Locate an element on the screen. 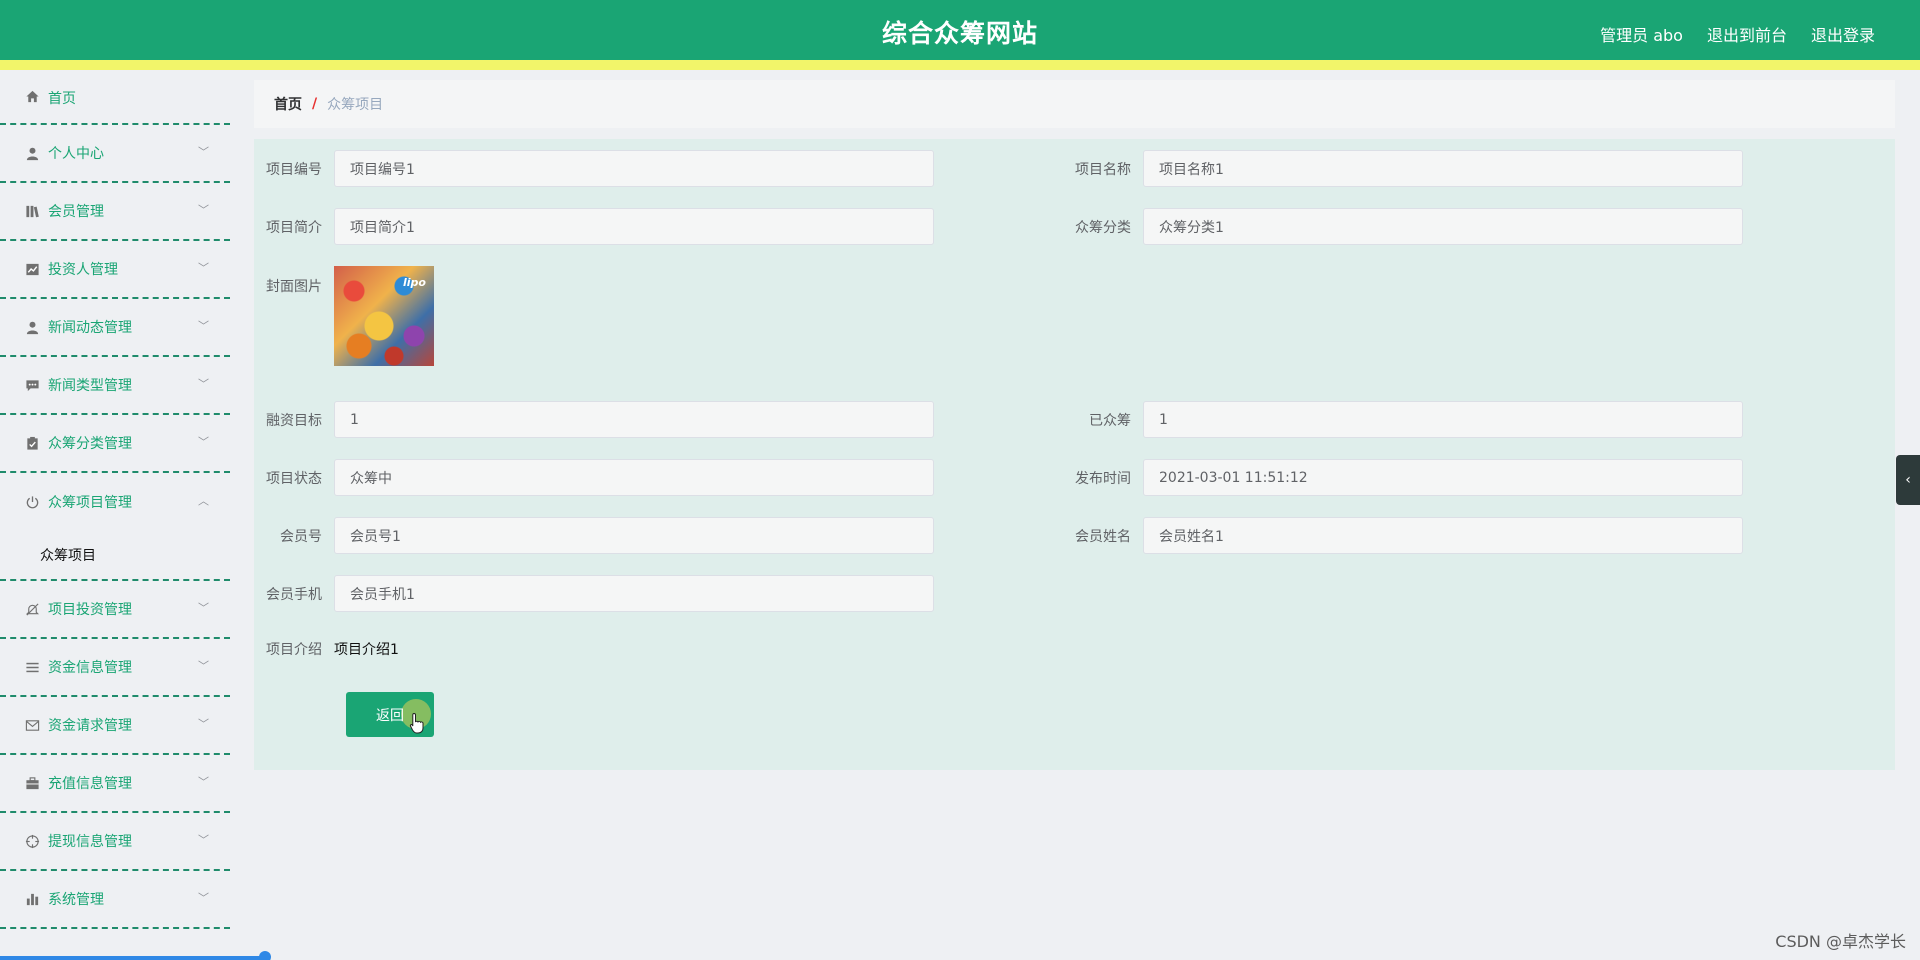  sidebar-item-news-management: 新闻动态管理 ﹀ is located at coordinates (115, 328).